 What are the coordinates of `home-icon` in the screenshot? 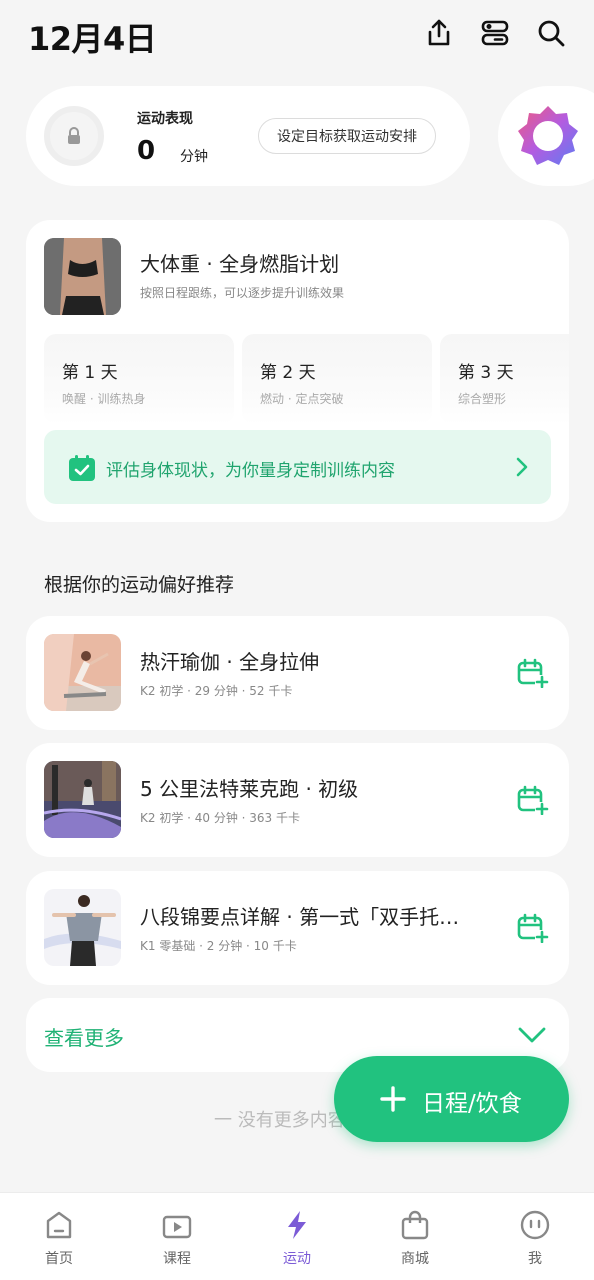 It's located at (59, 1225).